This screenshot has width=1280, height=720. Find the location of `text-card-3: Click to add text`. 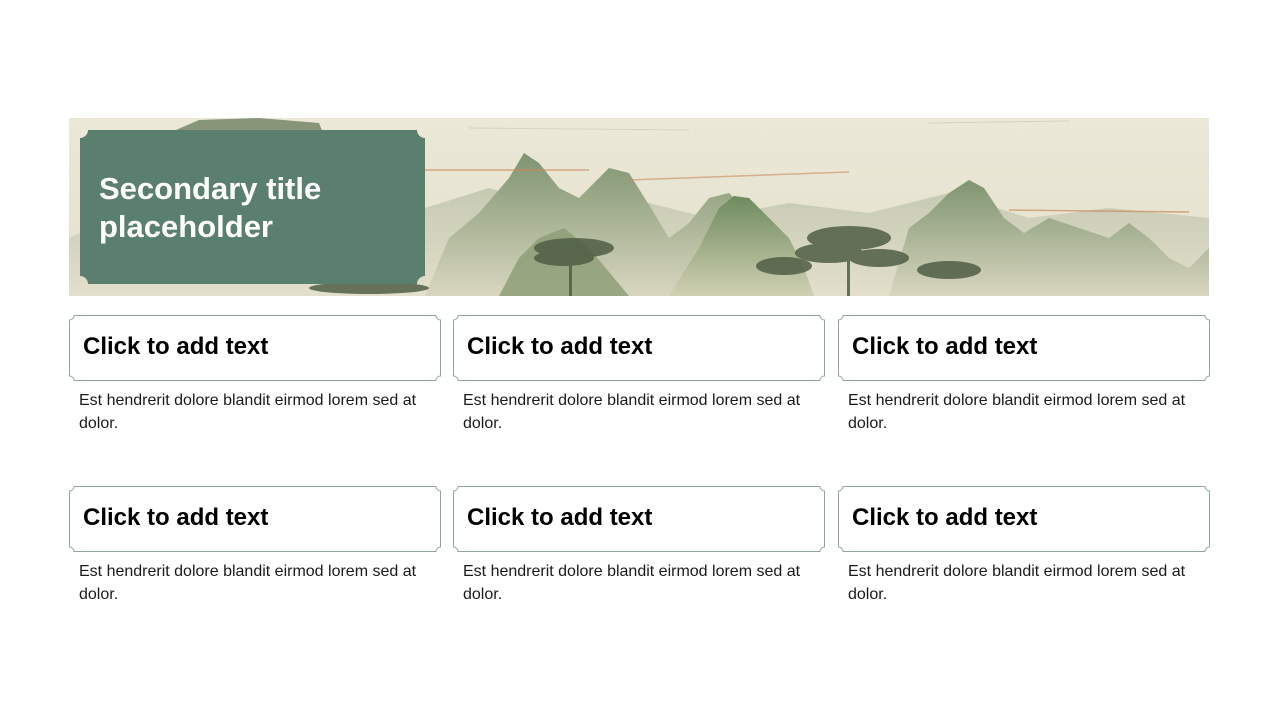

text-card-3: Click to add text is located at coordinates (1024, 348).